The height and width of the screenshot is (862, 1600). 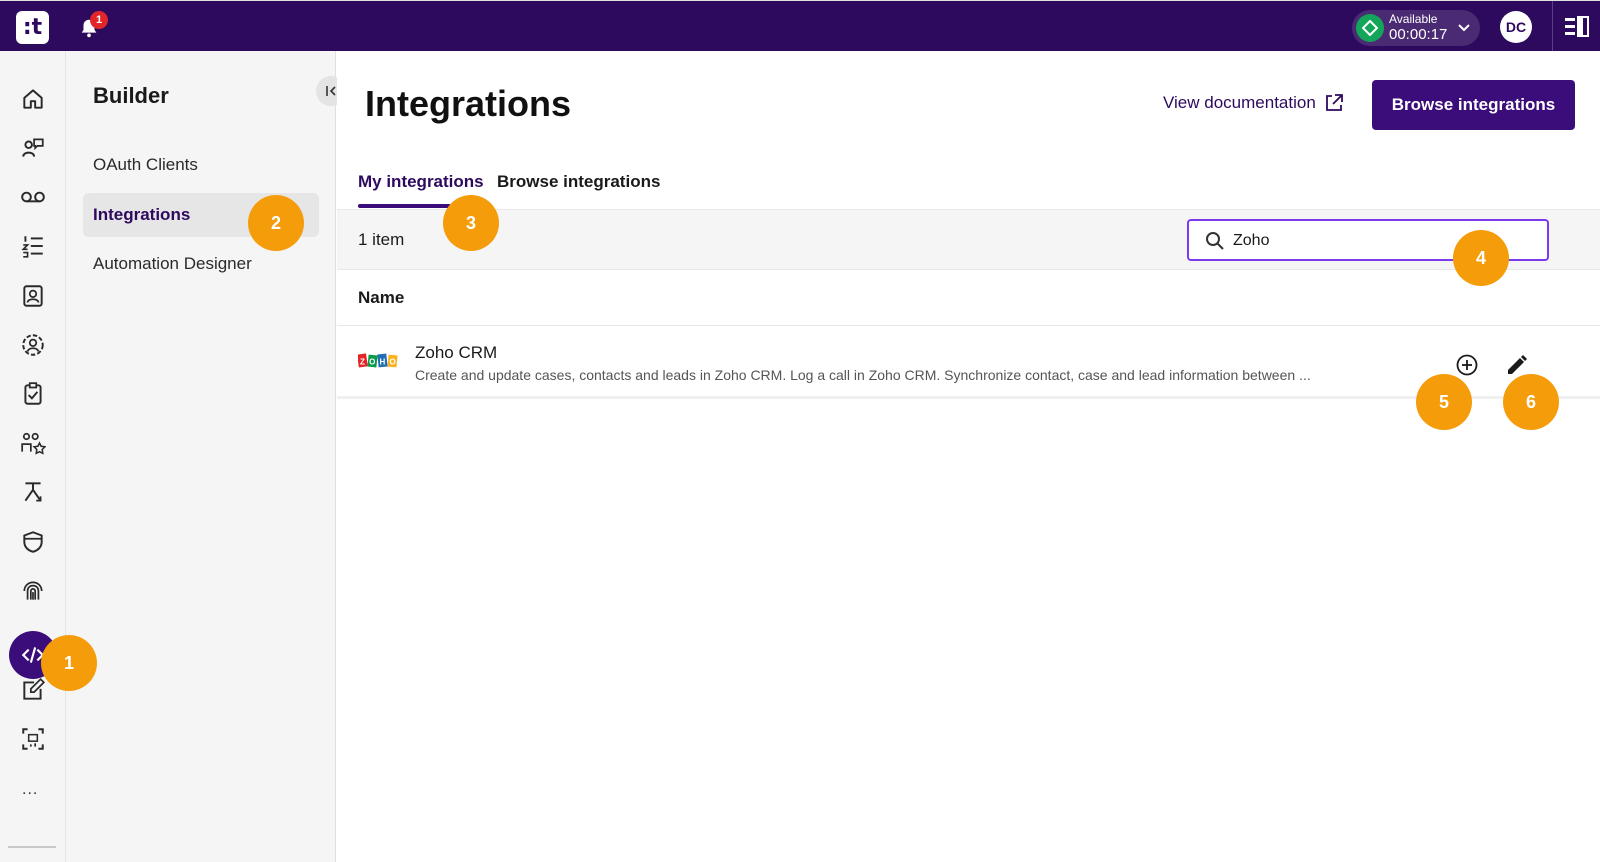 What do you see at coordinates (578, 190) in the screenshot?
I see `tab-browse-integrations: Browse integrations` at bounding box center [578, 190].